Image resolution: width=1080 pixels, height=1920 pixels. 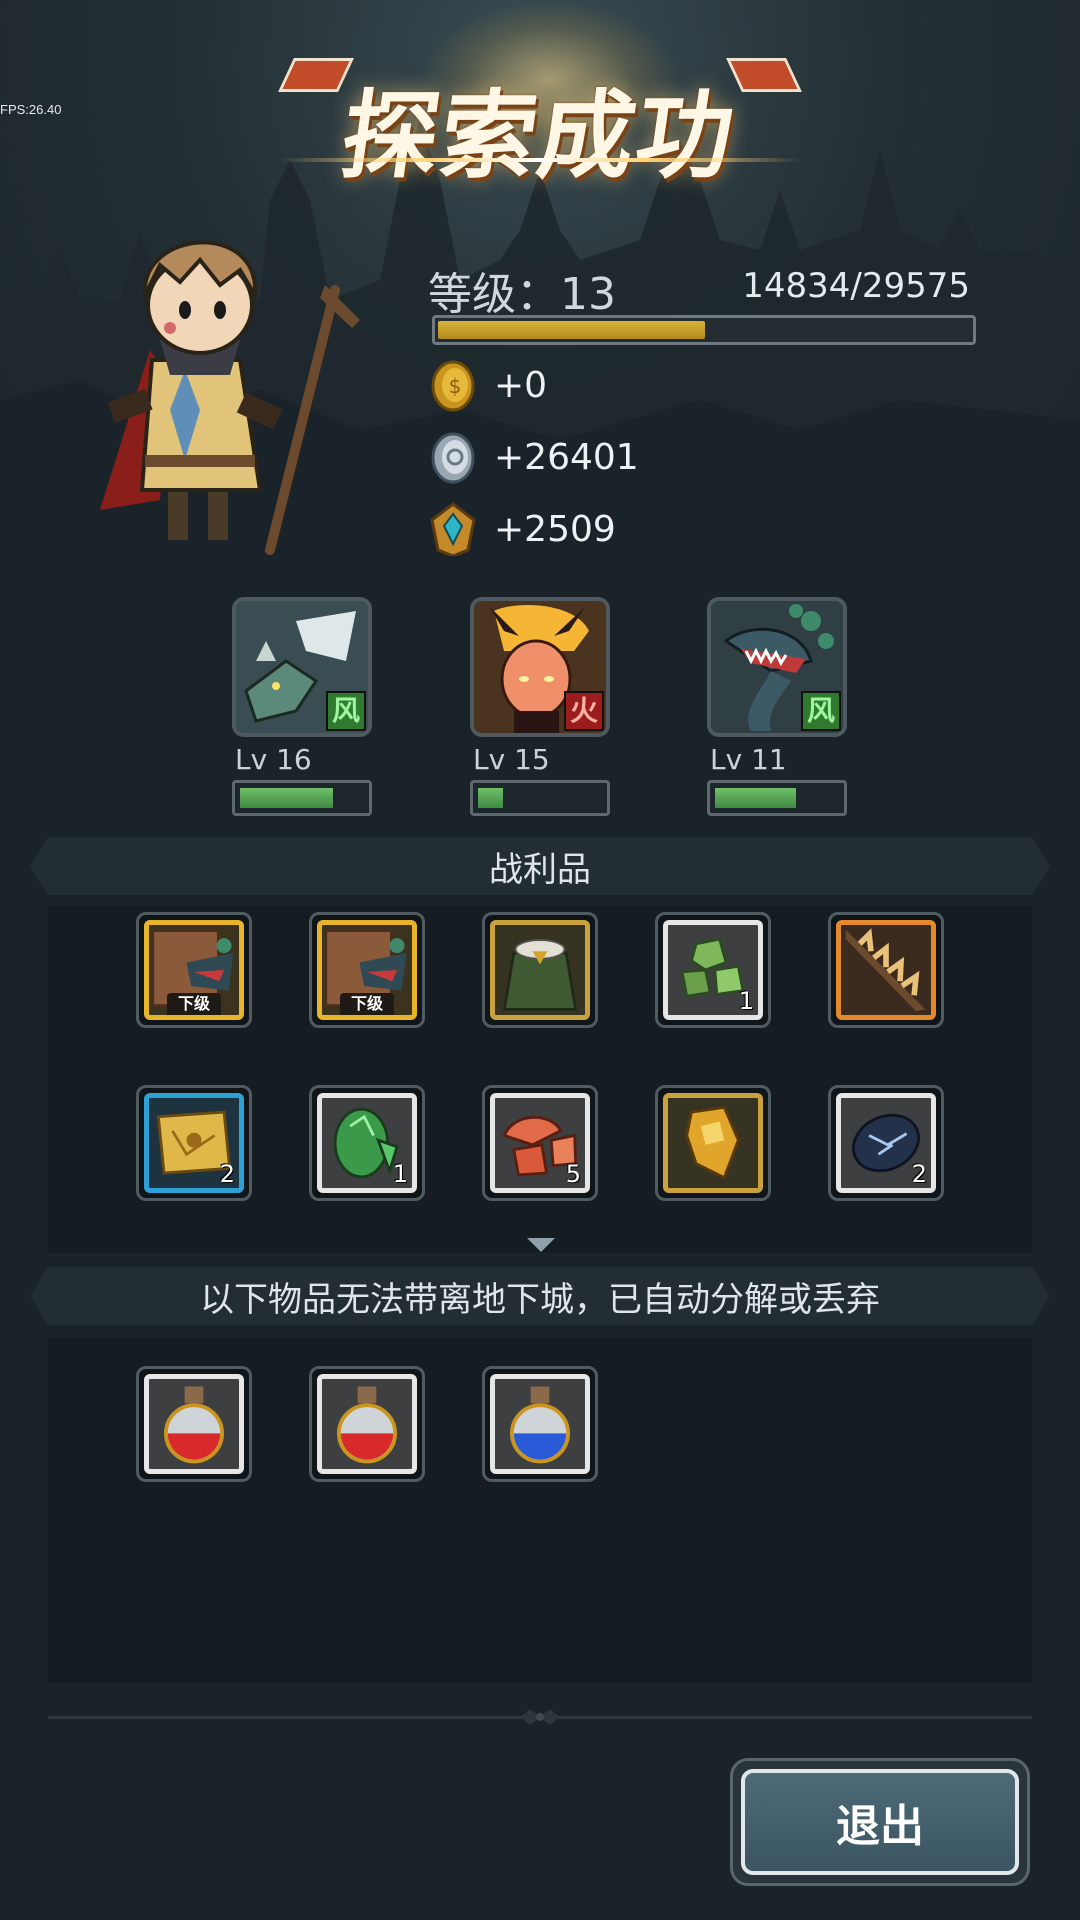 I want to click on exit-button: 退出, so click(x=880, y=1822).